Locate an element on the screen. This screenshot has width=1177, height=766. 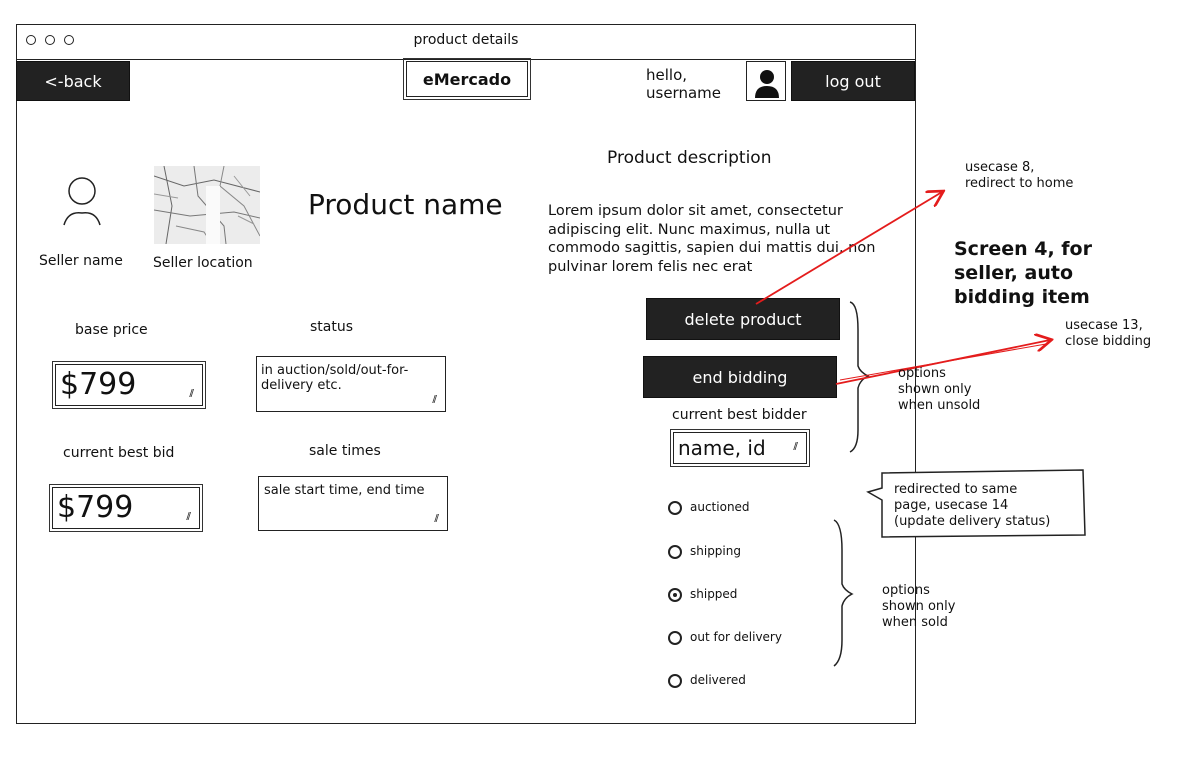
usecase8-note: usecase 8, redirect to home is located at coordinates (1019, 176).